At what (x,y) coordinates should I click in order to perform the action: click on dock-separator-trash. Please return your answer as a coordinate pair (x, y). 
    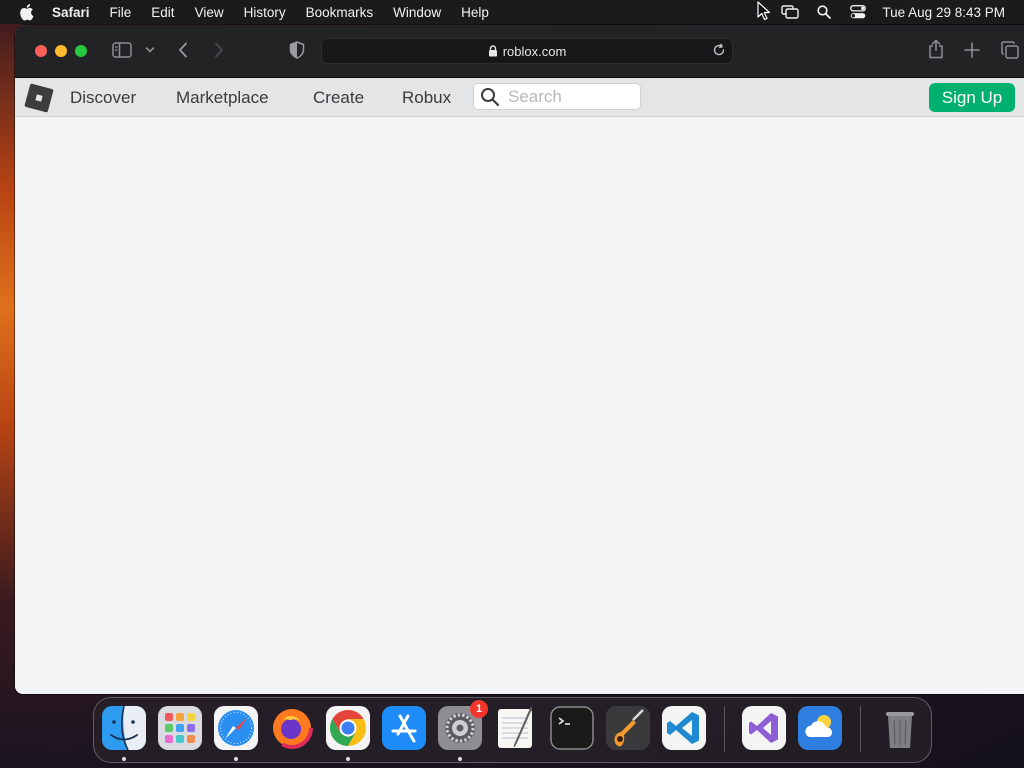
    Looking at the image, I should click on (860, 729).